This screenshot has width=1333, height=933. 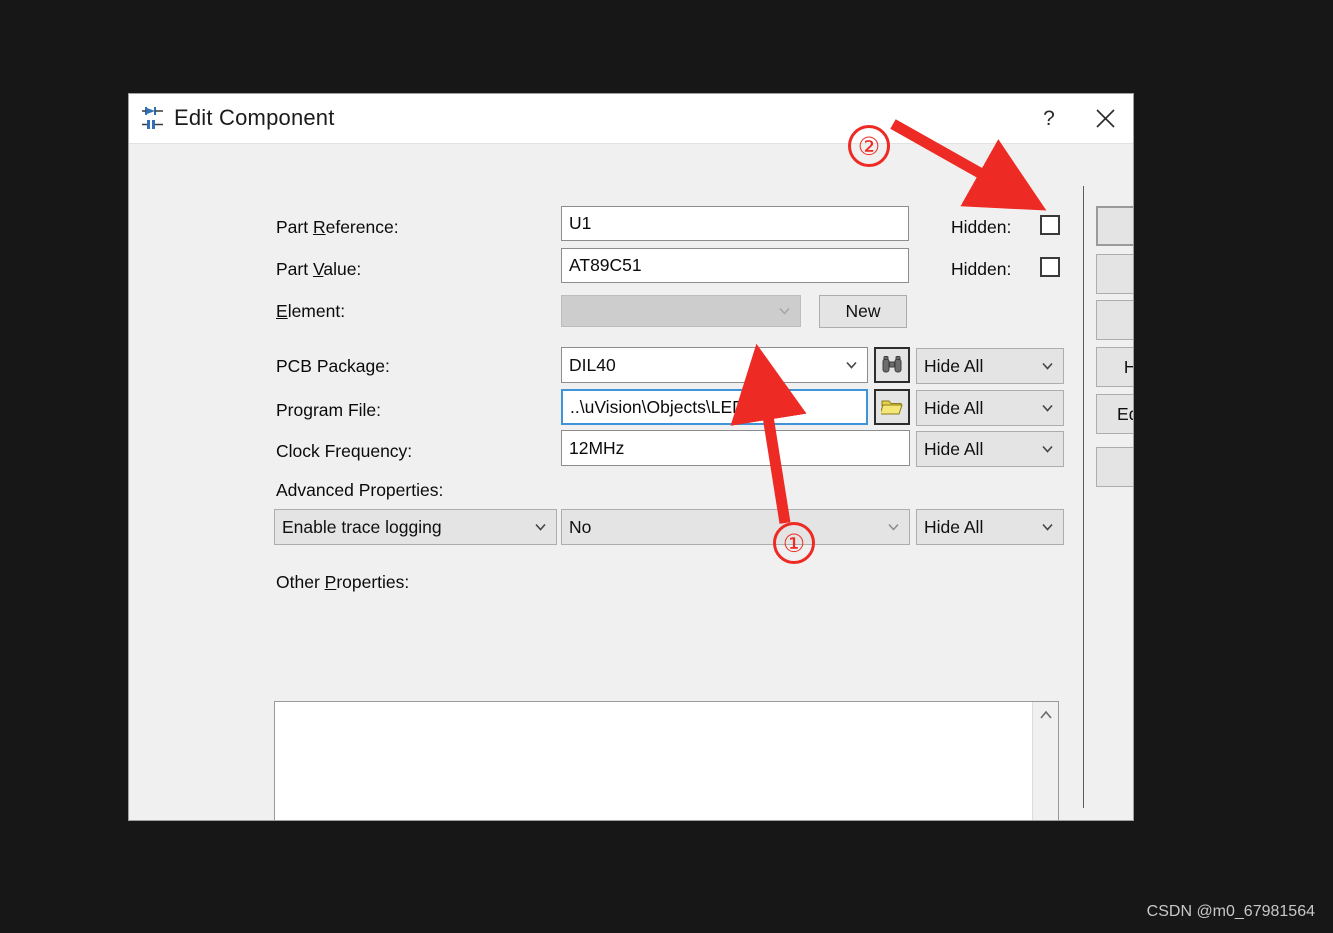 What do you see at coordinates (1128, 367) in the screenshot?
I see `hidden-pins-button-label: Hidden Pins` at bounding box center [1128, 367].